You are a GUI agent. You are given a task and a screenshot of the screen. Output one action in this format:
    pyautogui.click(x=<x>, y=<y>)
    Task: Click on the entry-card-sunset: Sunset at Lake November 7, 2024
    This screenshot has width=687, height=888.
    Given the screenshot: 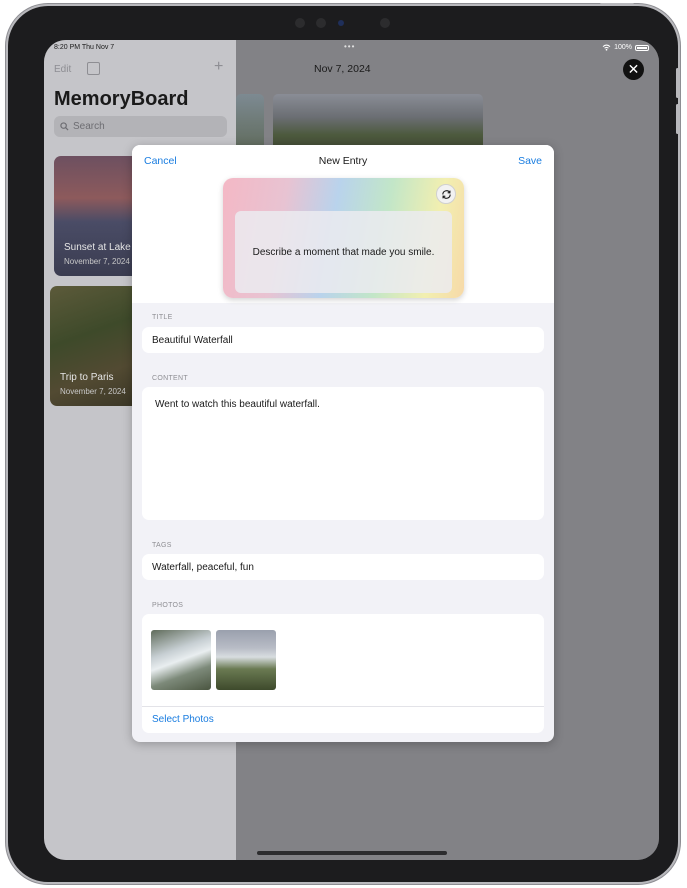 What is the action you would take?
    pyautogui.click(x=98, y=216)
    